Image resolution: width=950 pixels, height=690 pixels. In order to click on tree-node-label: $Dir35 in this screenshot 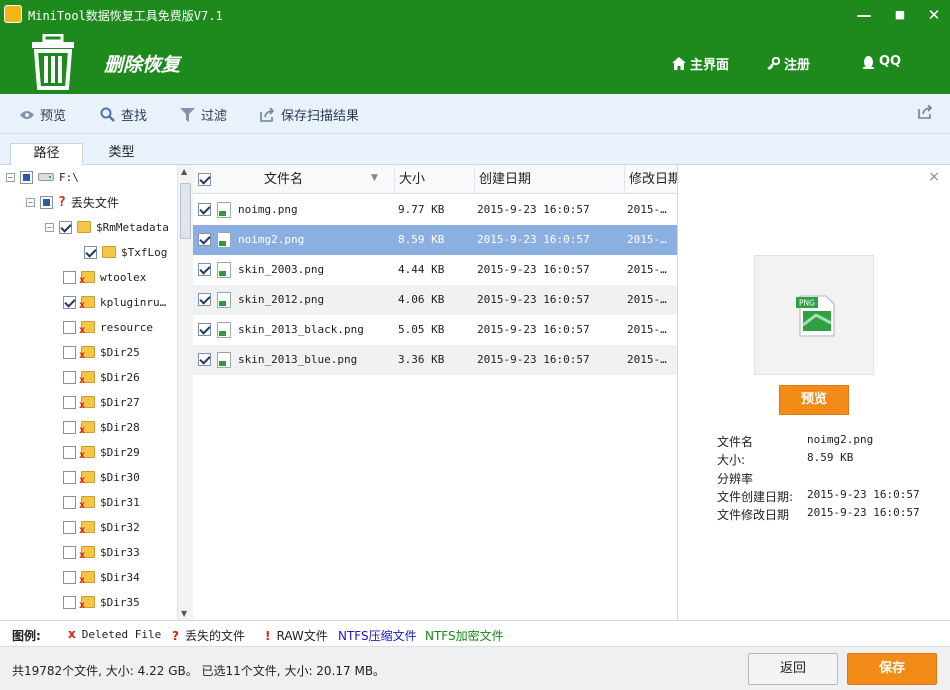, I will do `click(120, 602)`.